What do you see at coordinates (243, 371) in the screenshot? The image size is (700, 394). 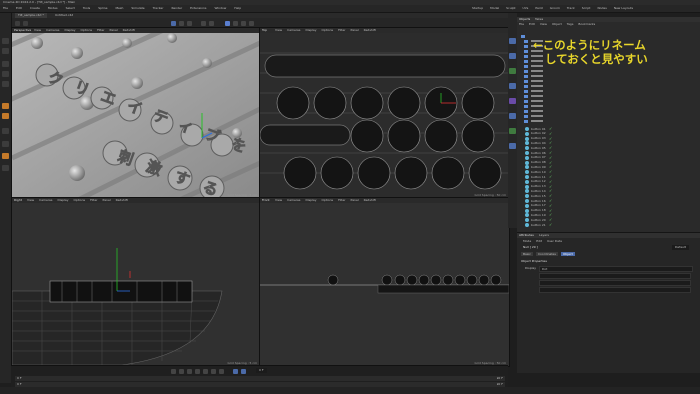 I see `autokey-icon` at bounding box center [243, 371].